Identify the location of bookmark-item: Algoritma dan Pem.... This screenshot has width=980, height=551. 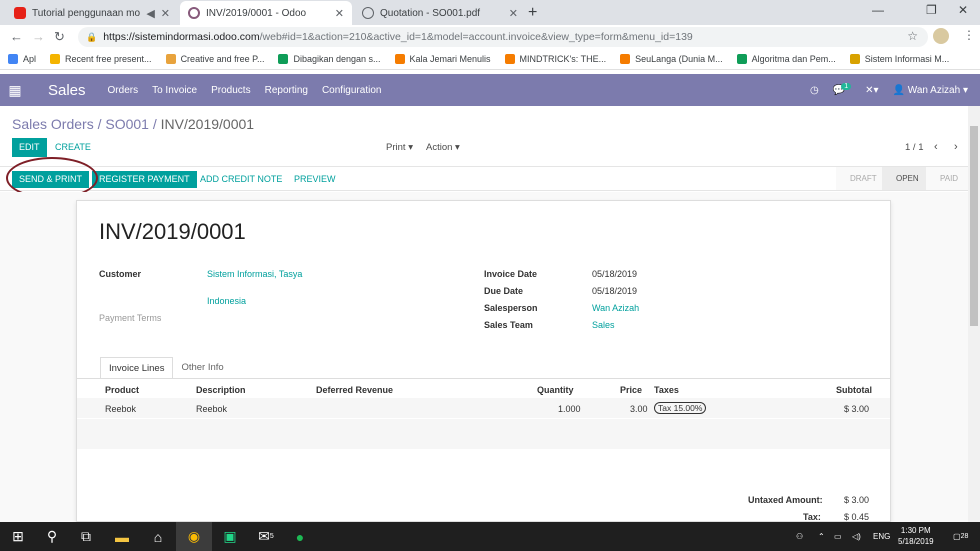
(786, 59).